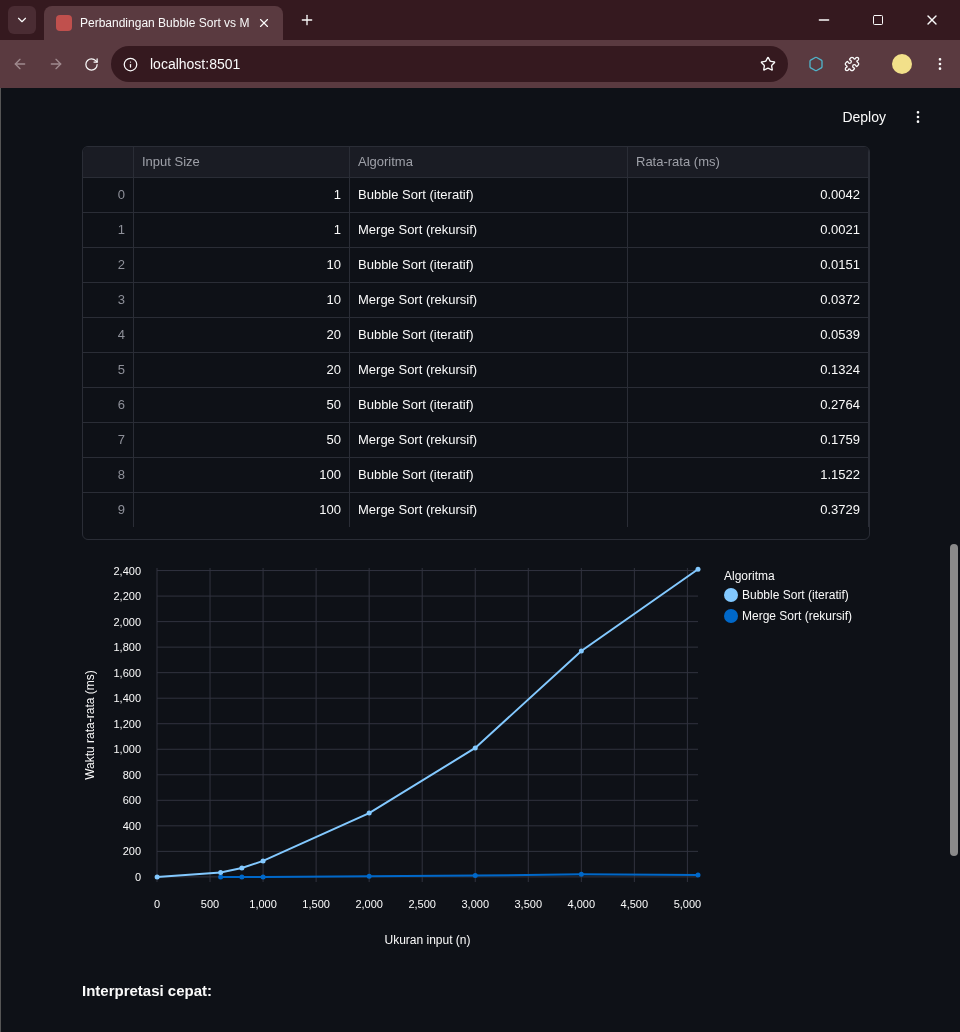 The image size is (960, 1032). Describe the element at coordinates (131, 825) in the screenshot. I see `y-tick-label: 400` at that location.